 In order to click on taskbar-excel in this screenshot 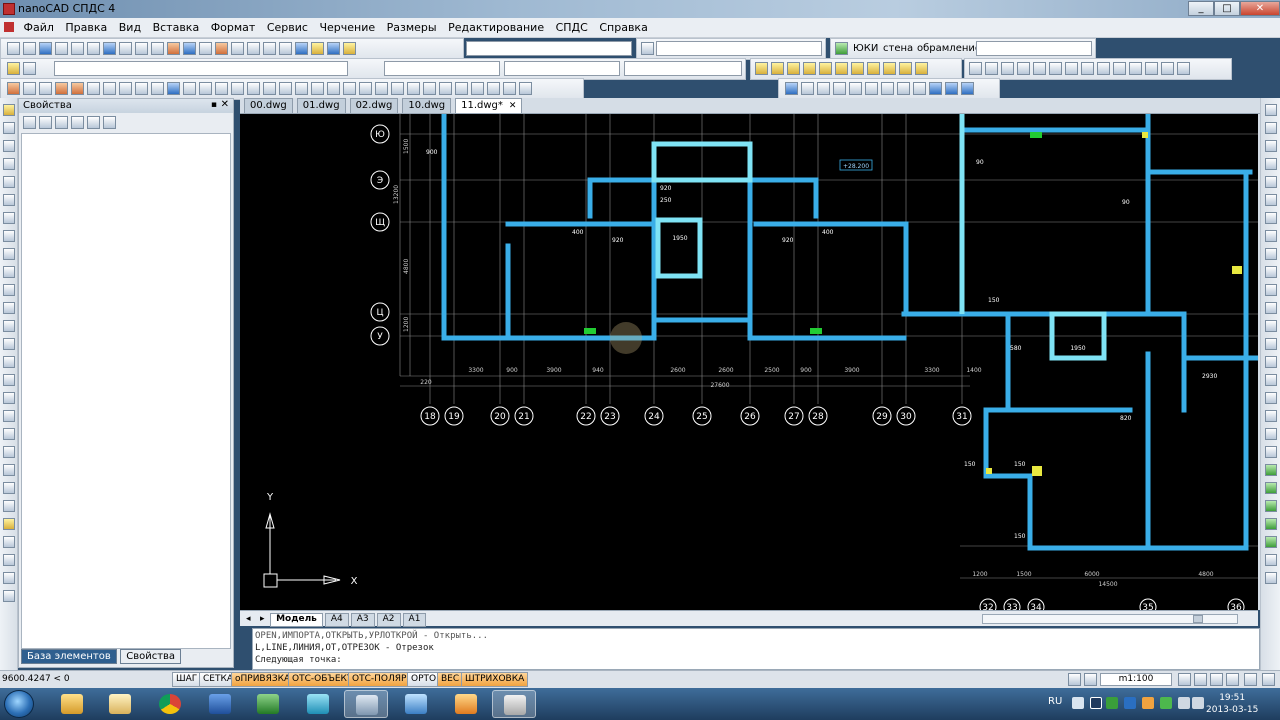, I will do `click(268, 704)`.